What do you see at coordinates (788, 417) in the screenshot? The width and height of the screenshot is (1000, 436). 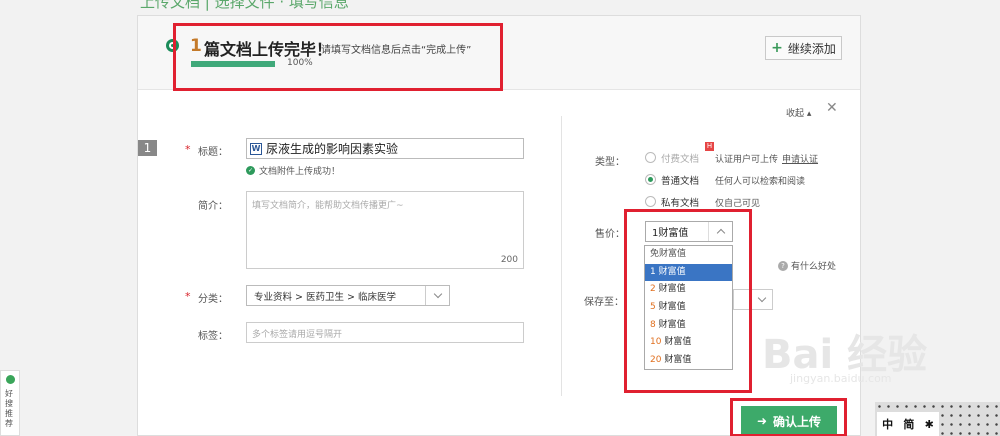 I see `annotation-box-confirm` at bounding box center [788, 417].